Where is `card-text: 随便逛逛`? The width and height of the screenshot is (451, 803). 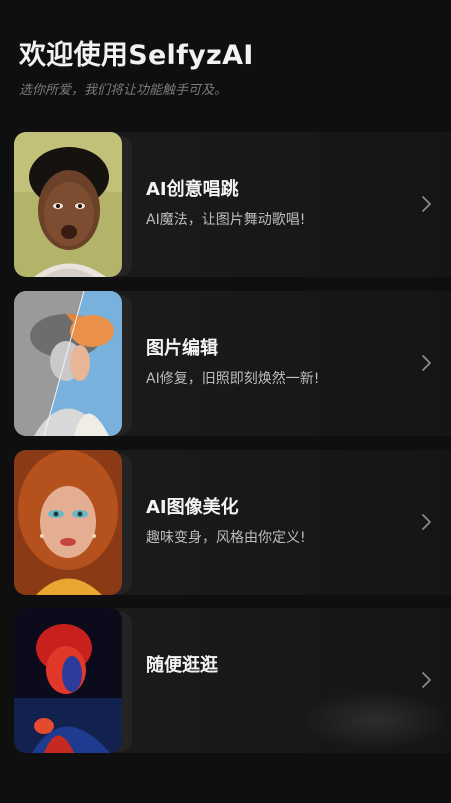
card-text: 随便逛逛 is located at coordinates (182, 666).